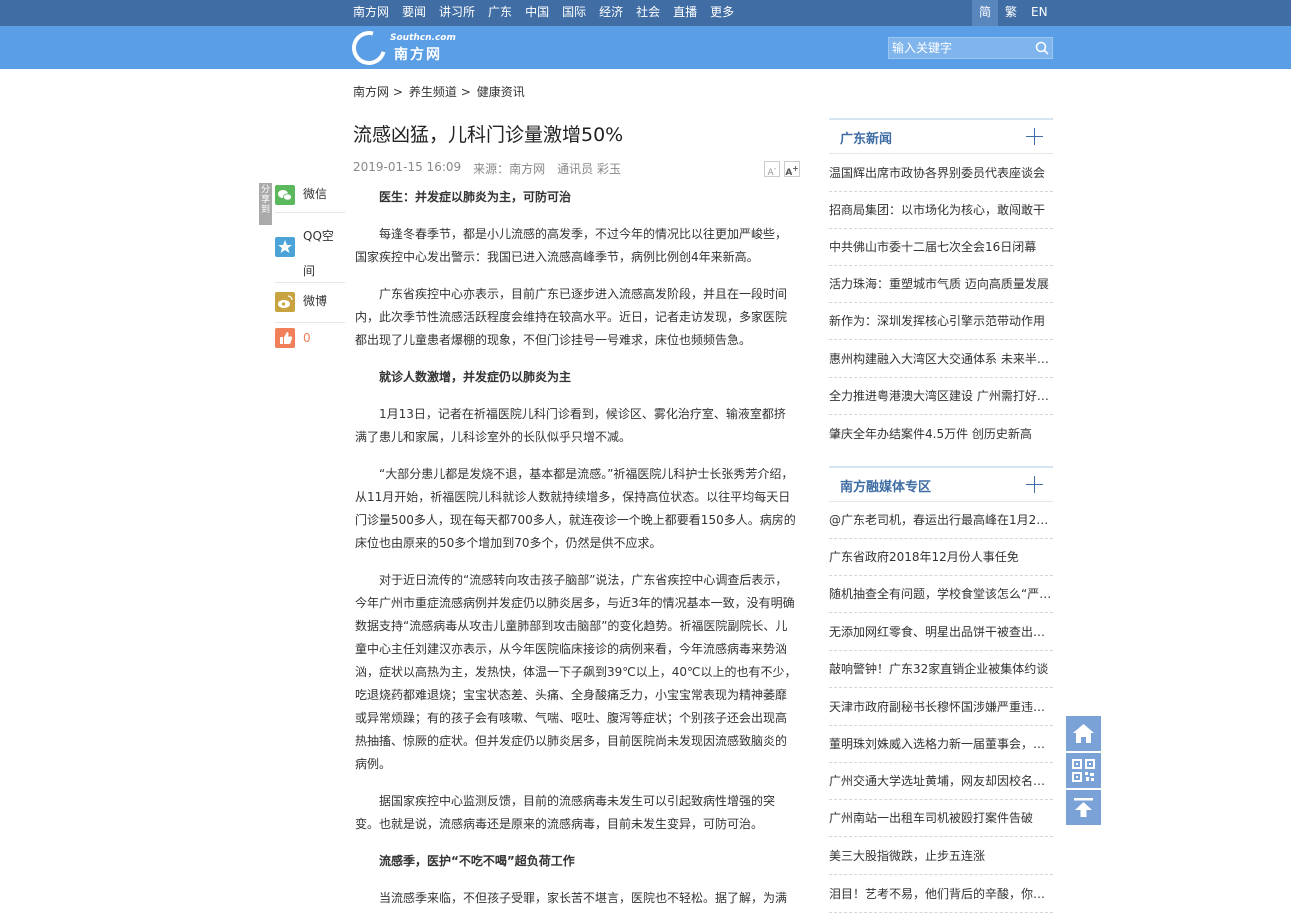 This screenshot has width=1291, height=924. What do you see at coordinates (574, 13) in the screenshot?
I see `nav-link-international: 国际` at bounding box center [574, 13].